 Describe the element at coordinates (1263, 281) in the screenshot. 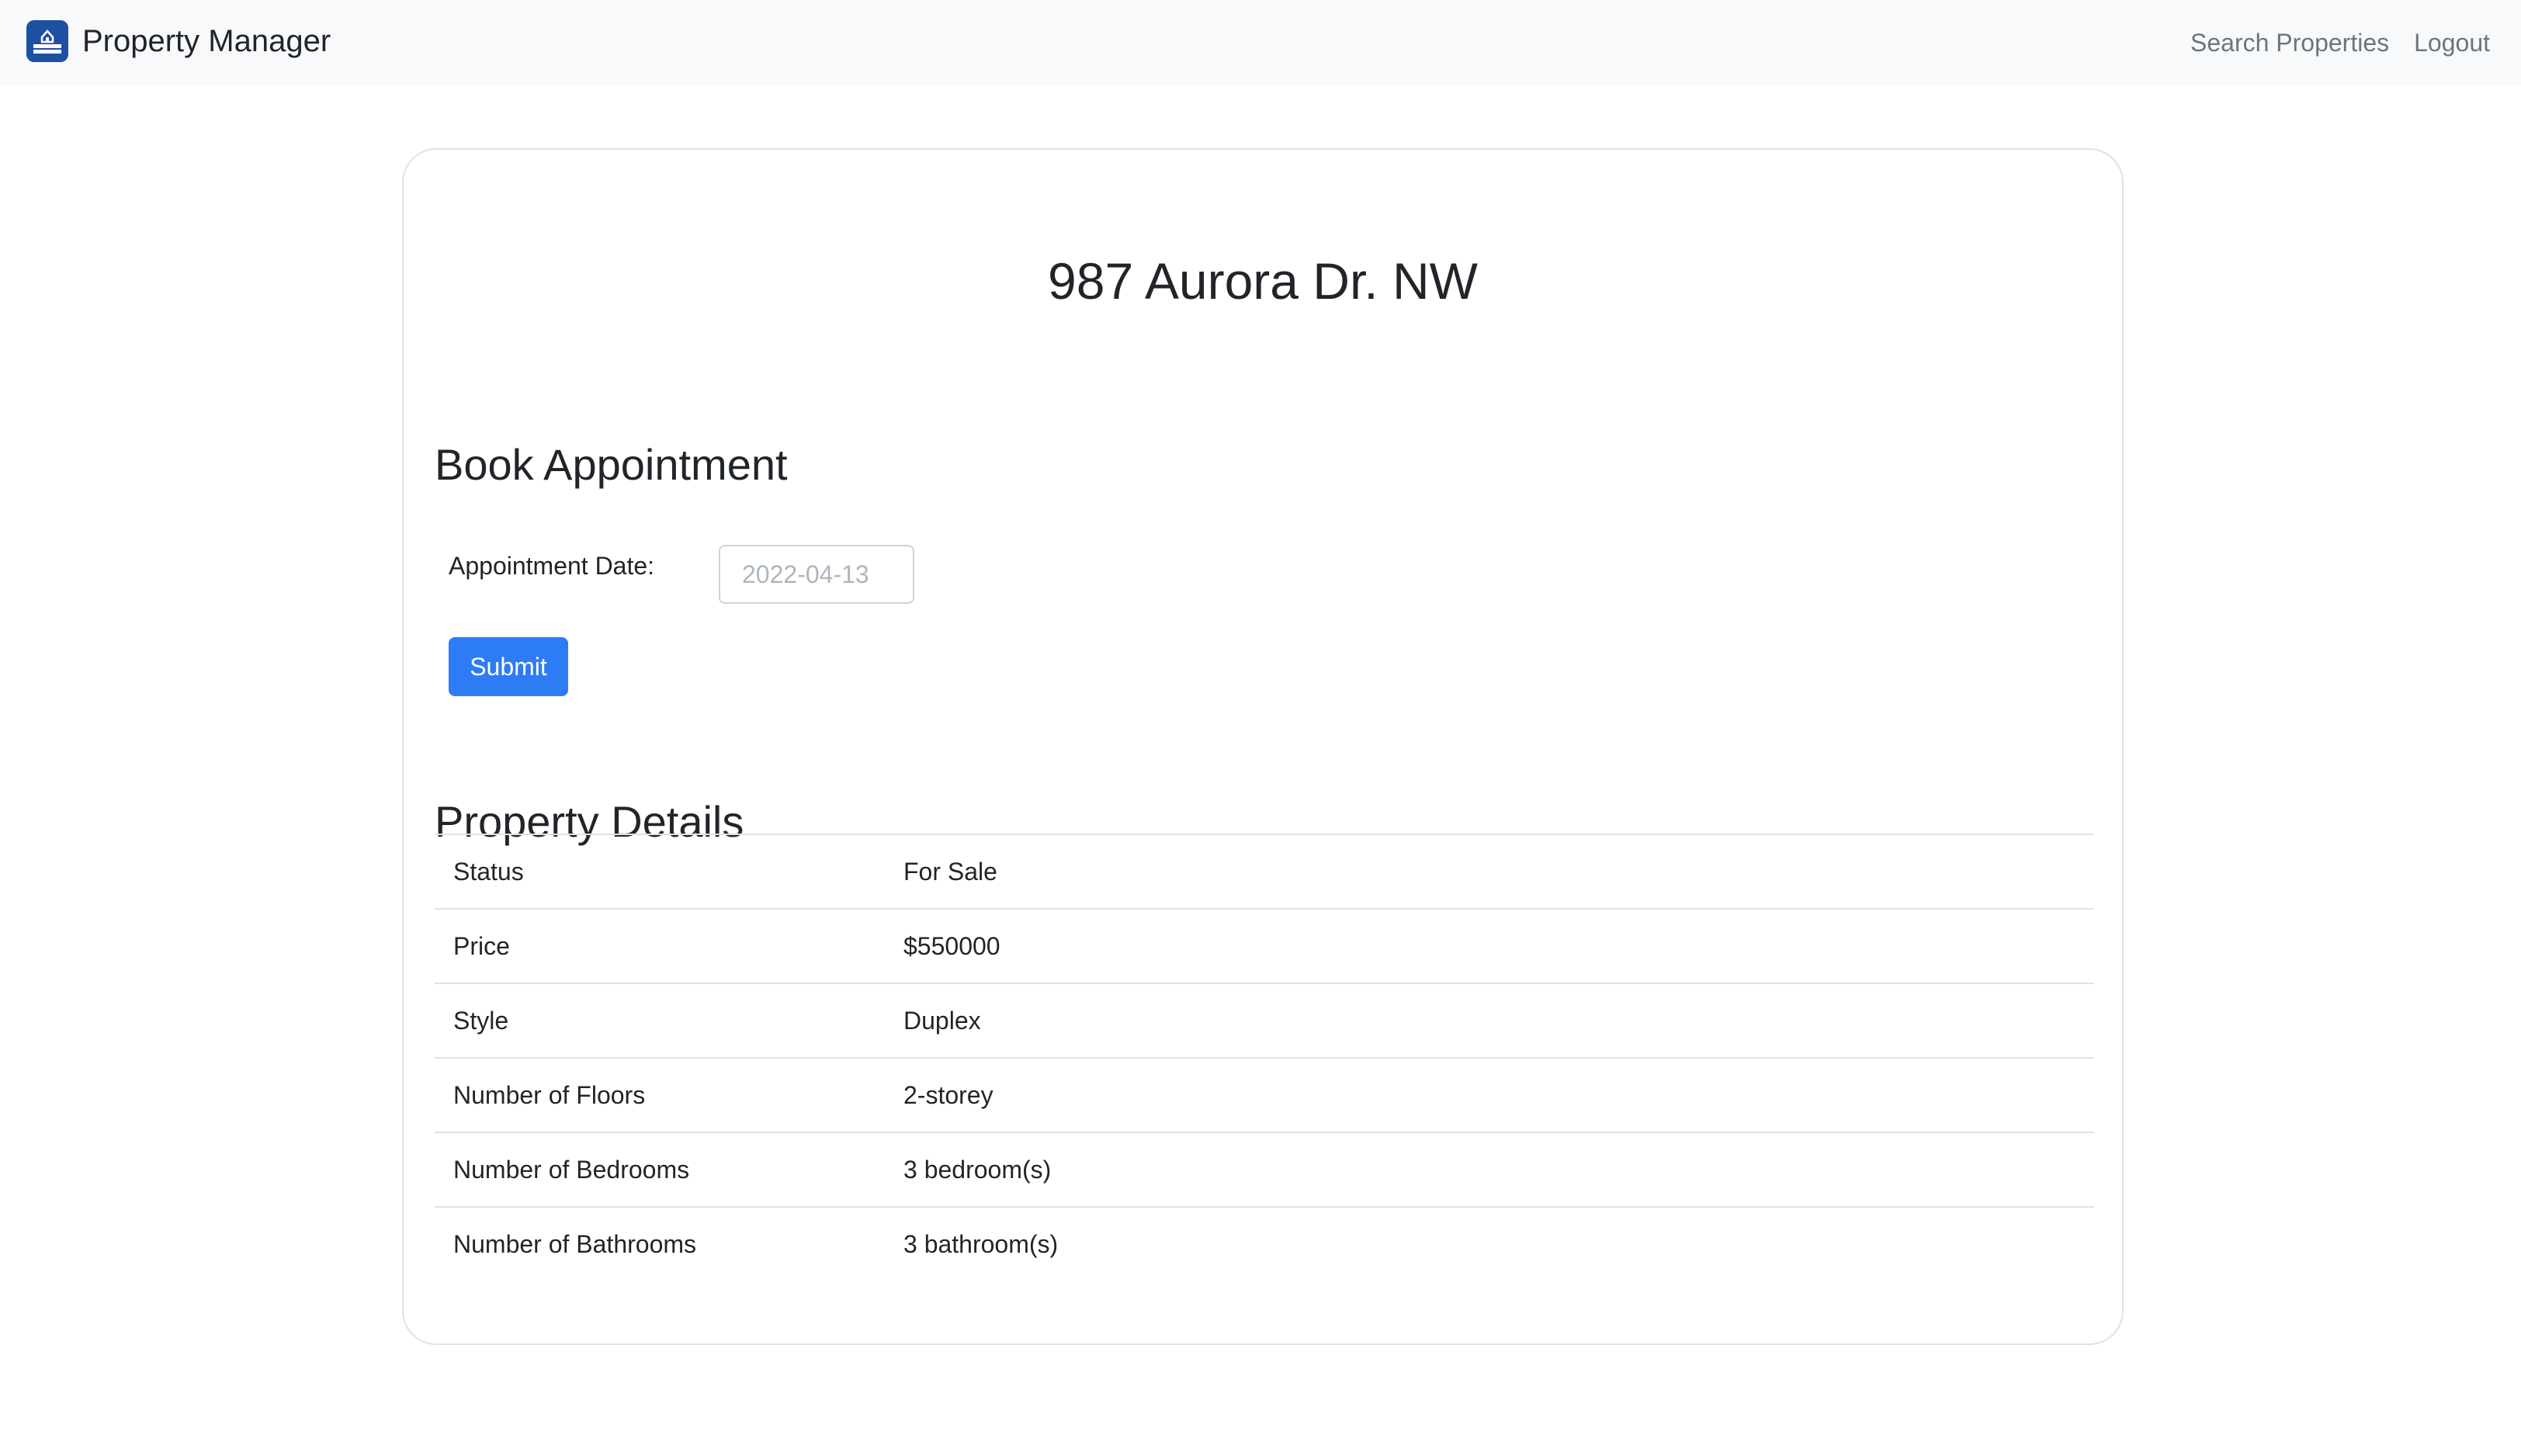

I see `property-address: 987 Aurora Dr. NW` at that location.